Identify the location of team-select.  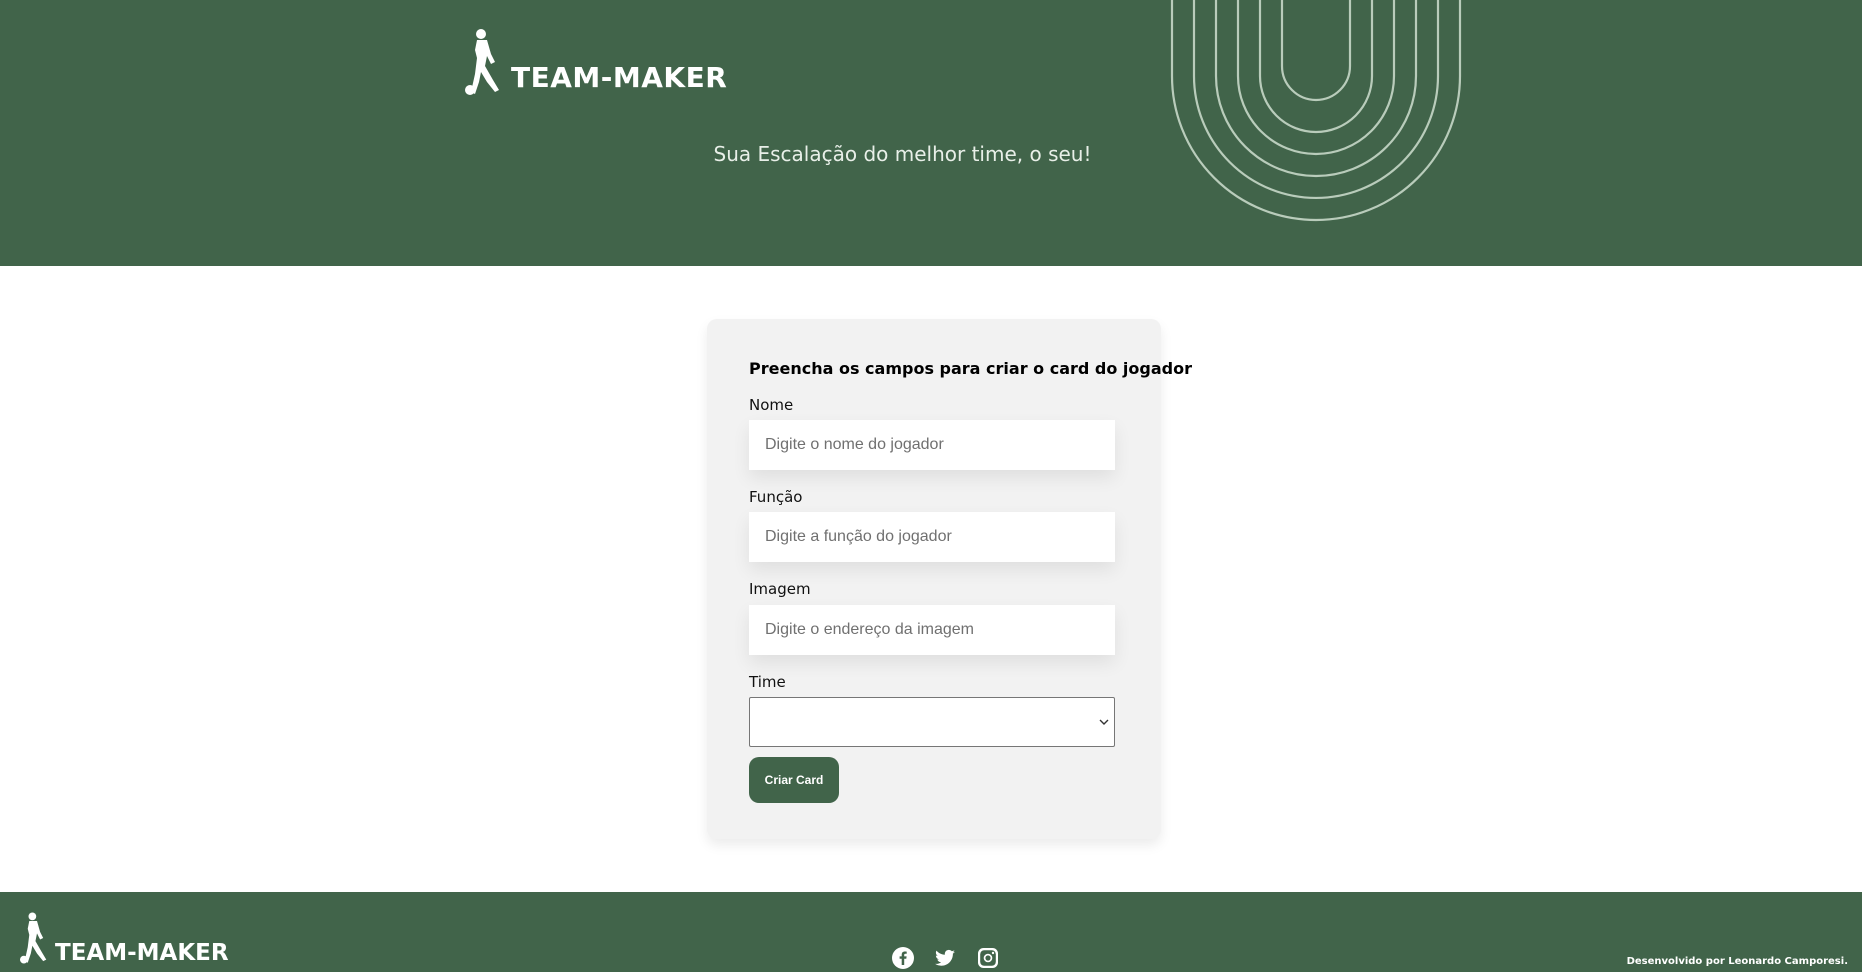
(932, 722).